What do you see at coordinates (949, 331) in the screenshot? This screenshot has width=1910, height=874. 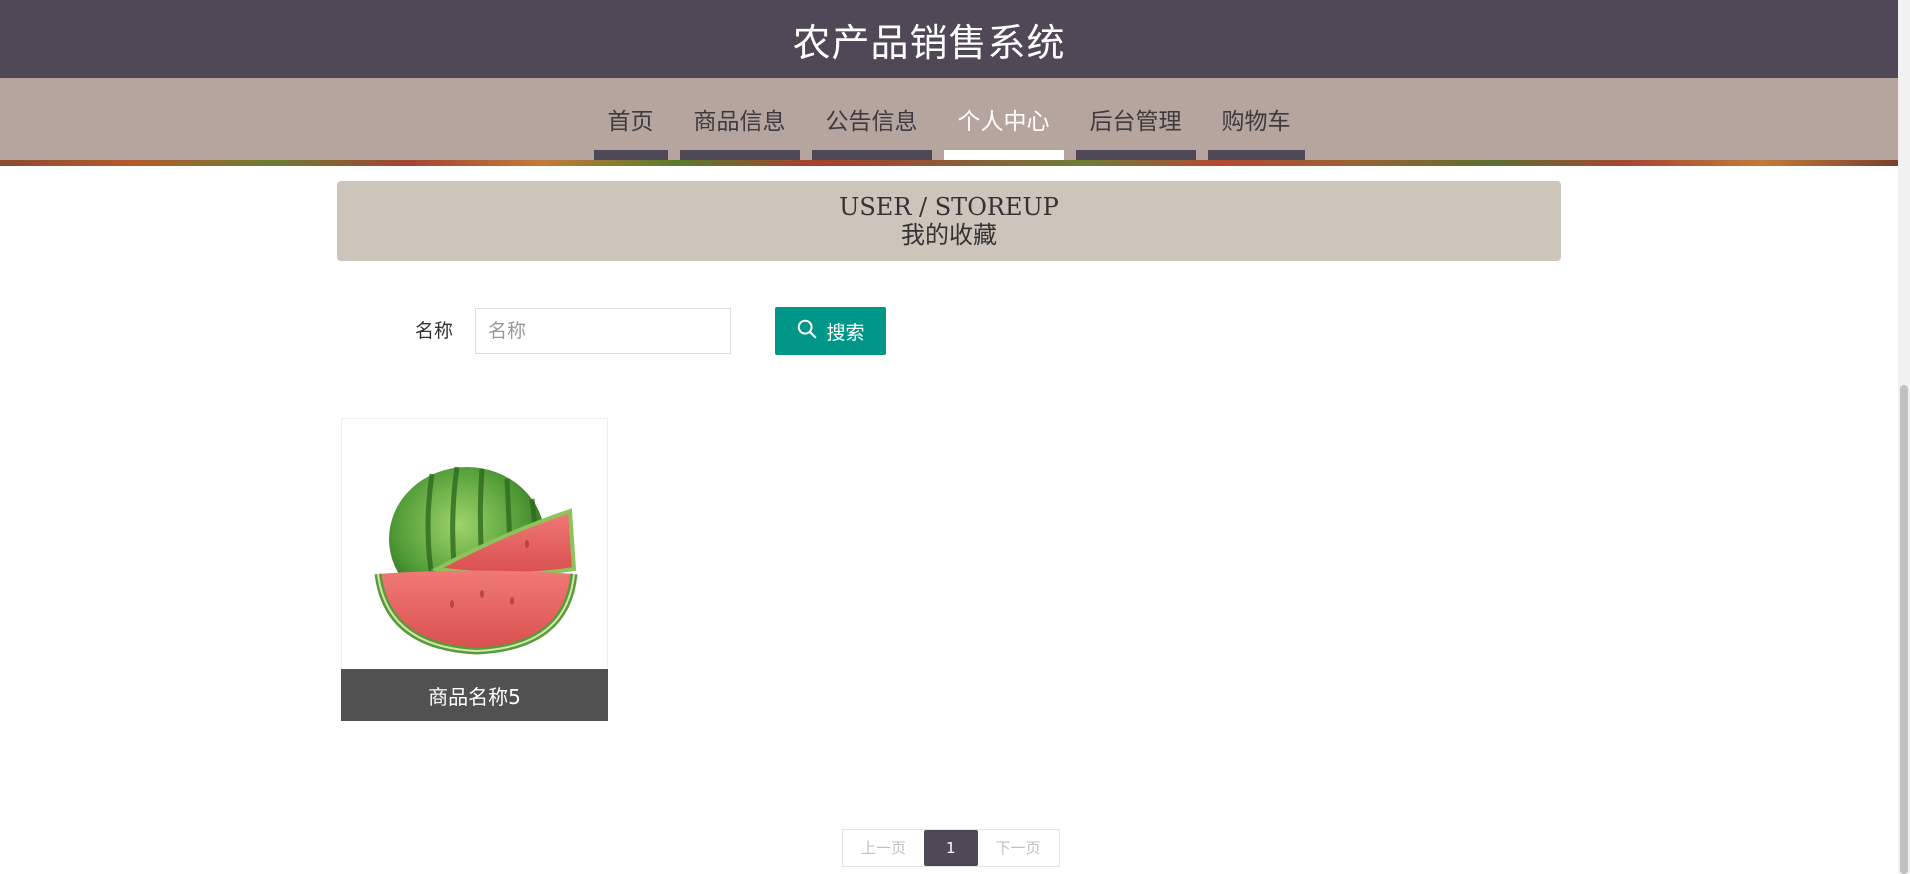 I see `search-form: 名称 搜索` at bounding box center [949, 331].